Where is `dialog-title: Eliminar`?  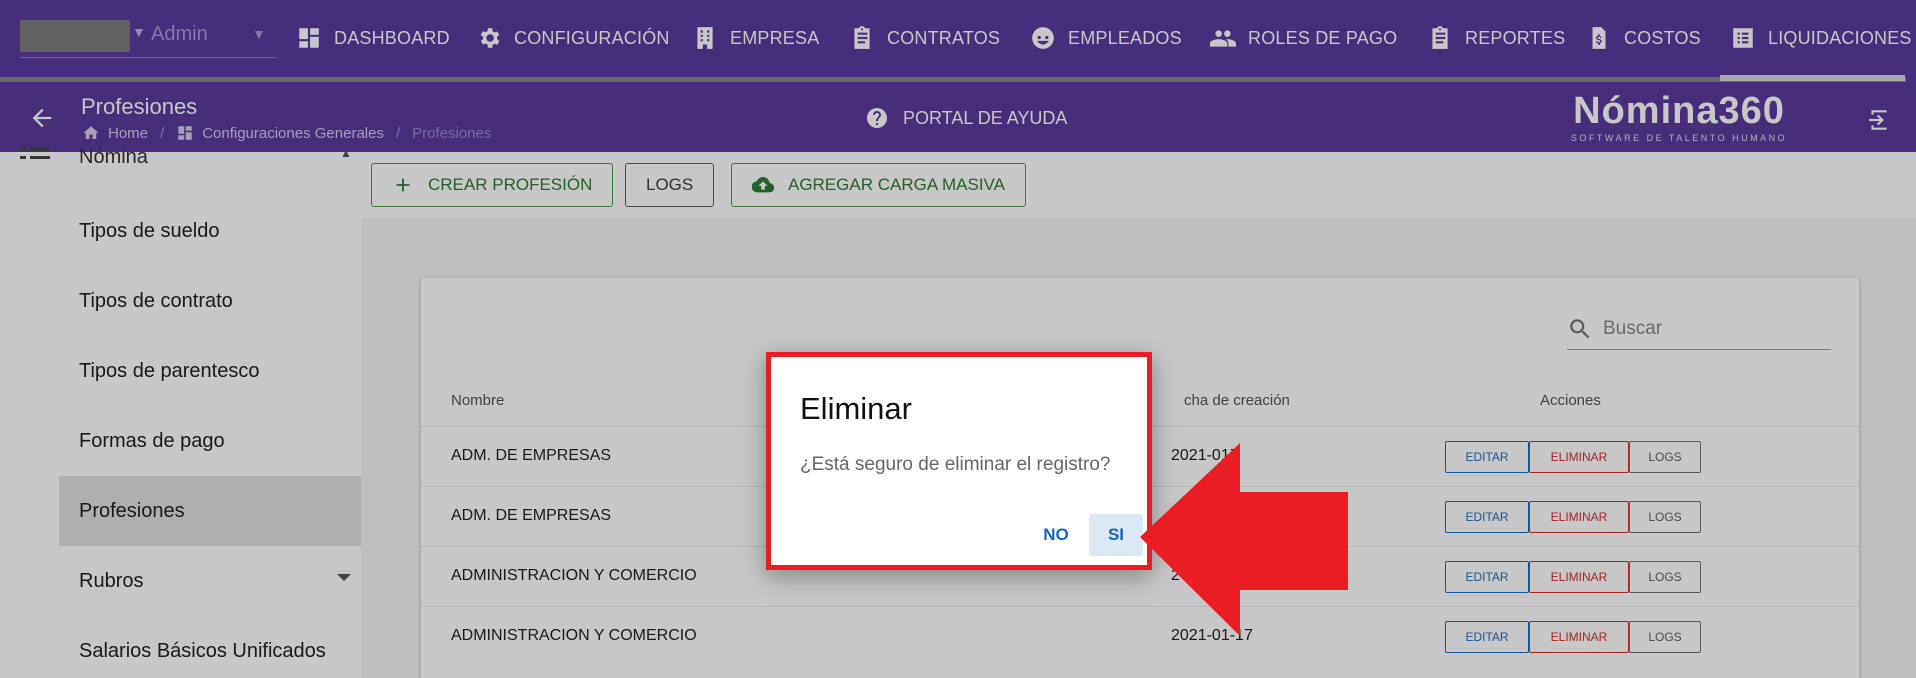
dialog-title: Eliminar is located at coordinates (856, 408).